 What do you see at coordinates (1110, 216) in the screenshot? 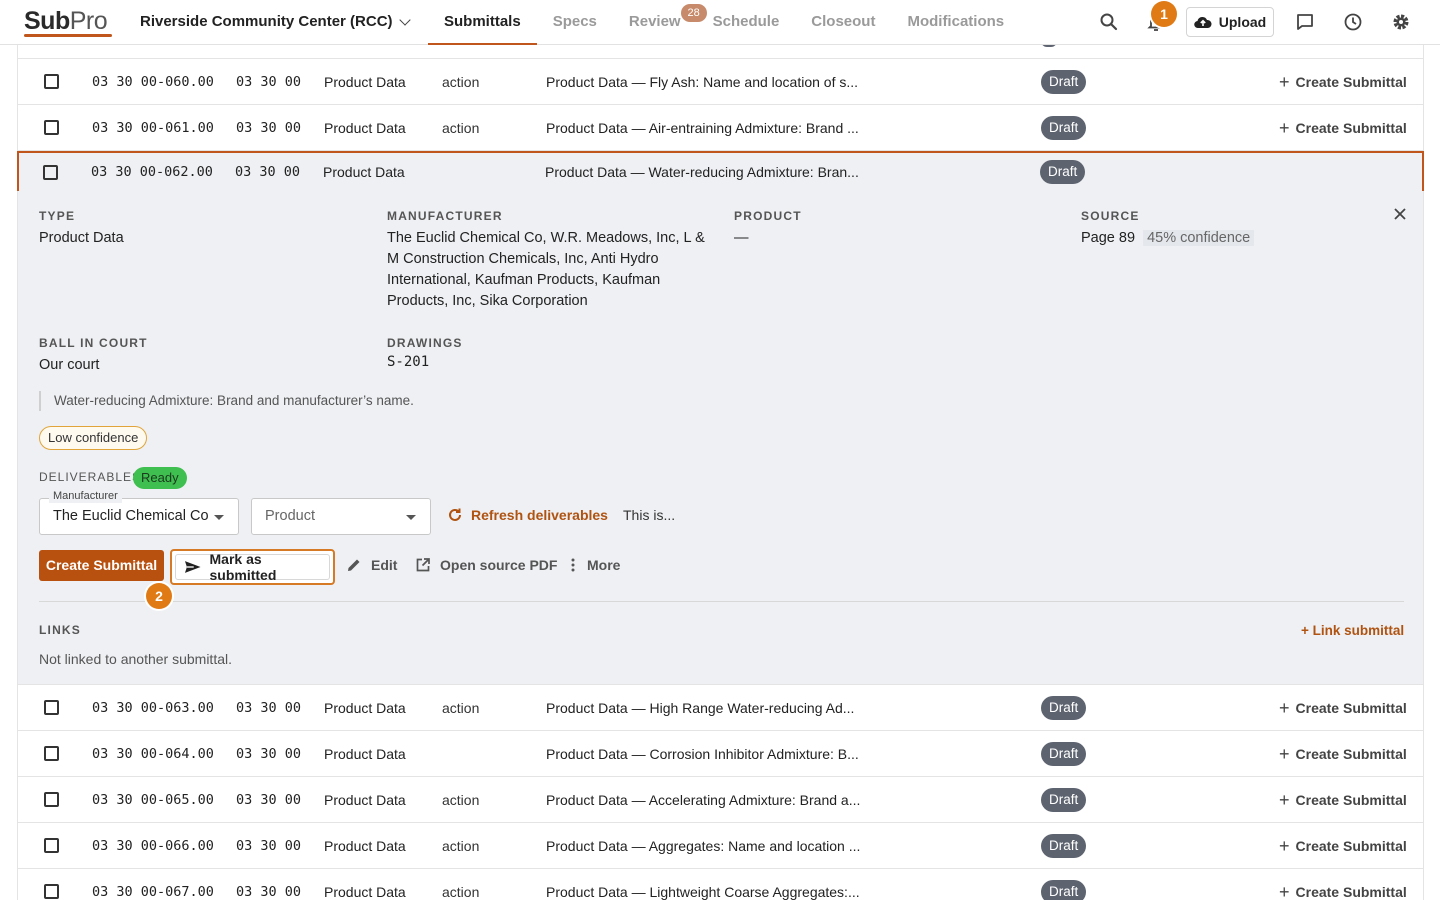
I see `source-label: SOURCE` at bounding box center [1110, 216].